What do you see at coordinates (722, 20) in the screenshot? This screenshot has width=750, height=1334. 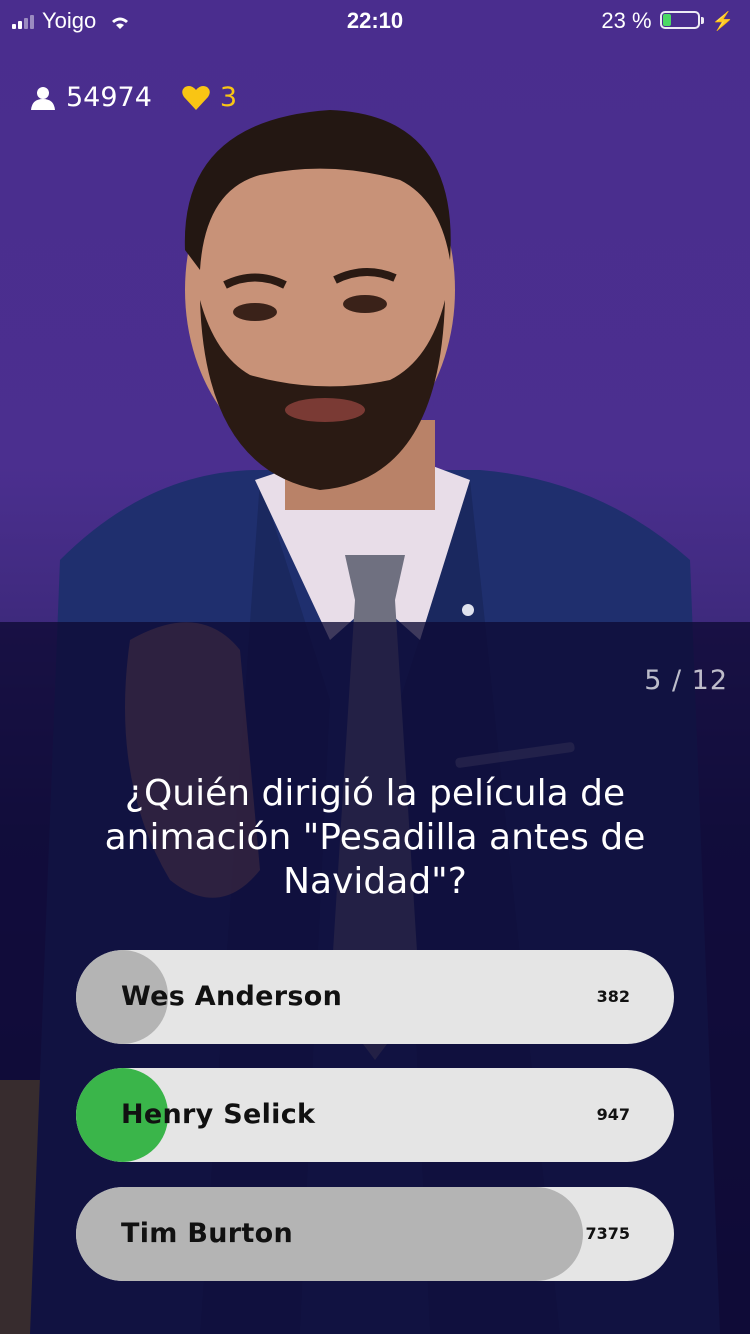 I see `charging-bolt-icon: ⚡` at bounding box center [722, 20].